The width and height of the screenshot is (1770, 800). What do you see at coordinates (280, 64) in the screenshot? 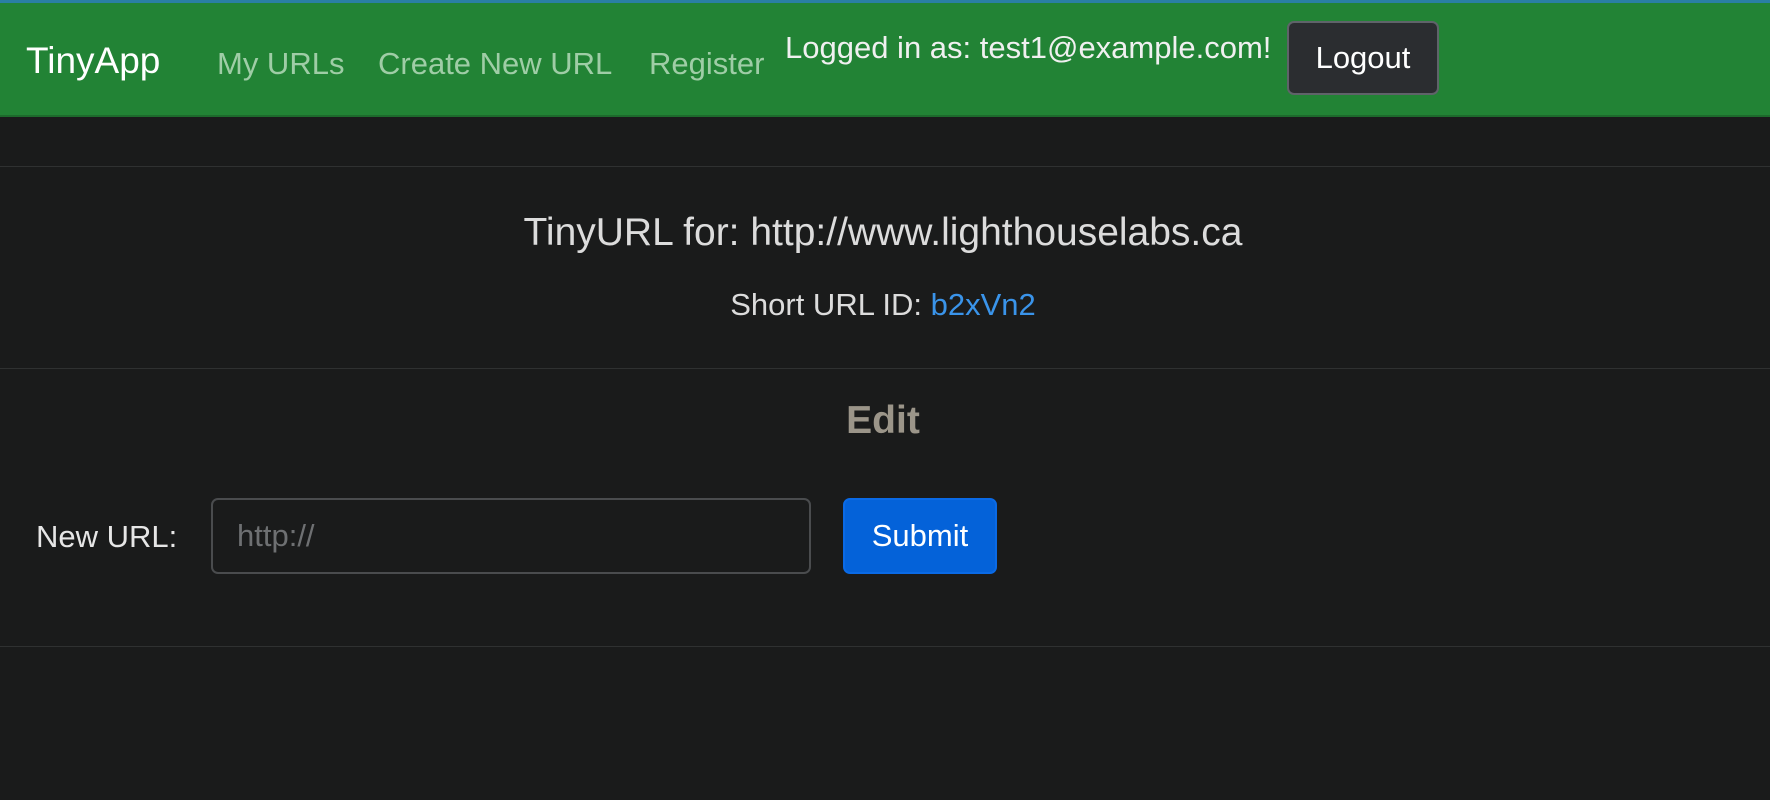
I see `nav-link-my-urls: My URLs` at bounding box center [280, 64].